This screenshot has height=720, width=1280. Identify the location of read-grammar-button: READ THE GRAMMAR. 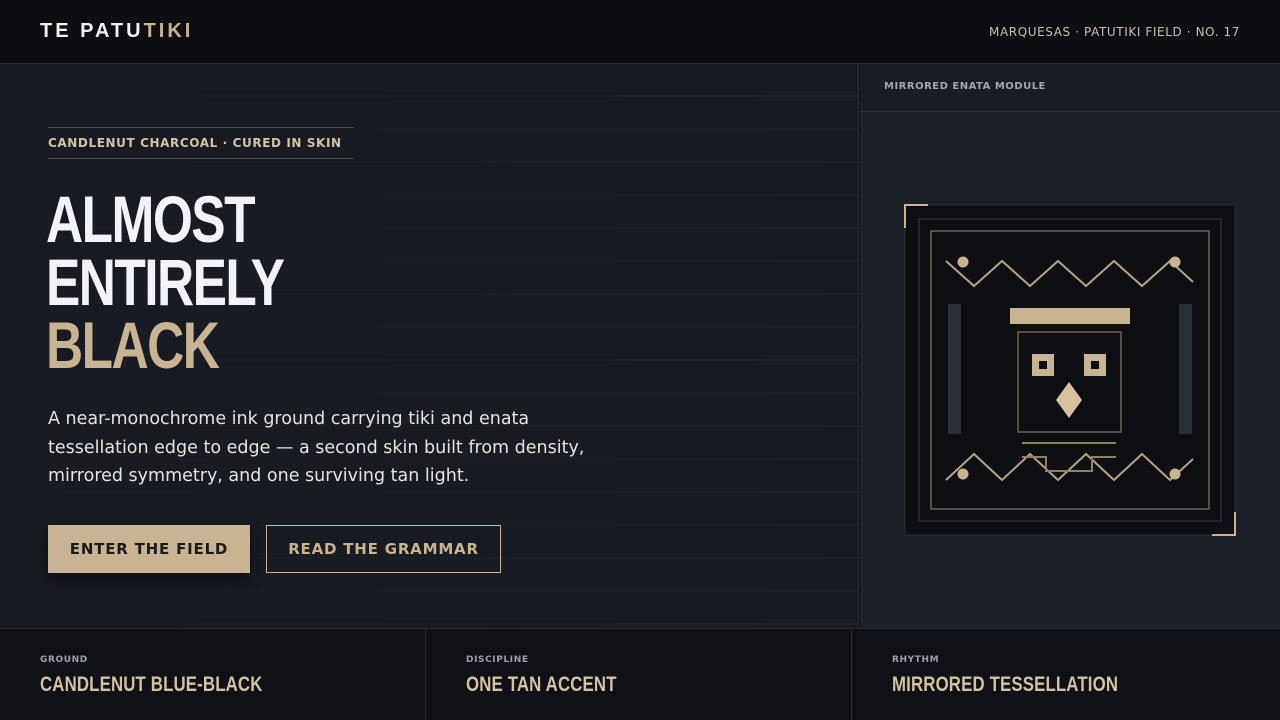
(383, 549).